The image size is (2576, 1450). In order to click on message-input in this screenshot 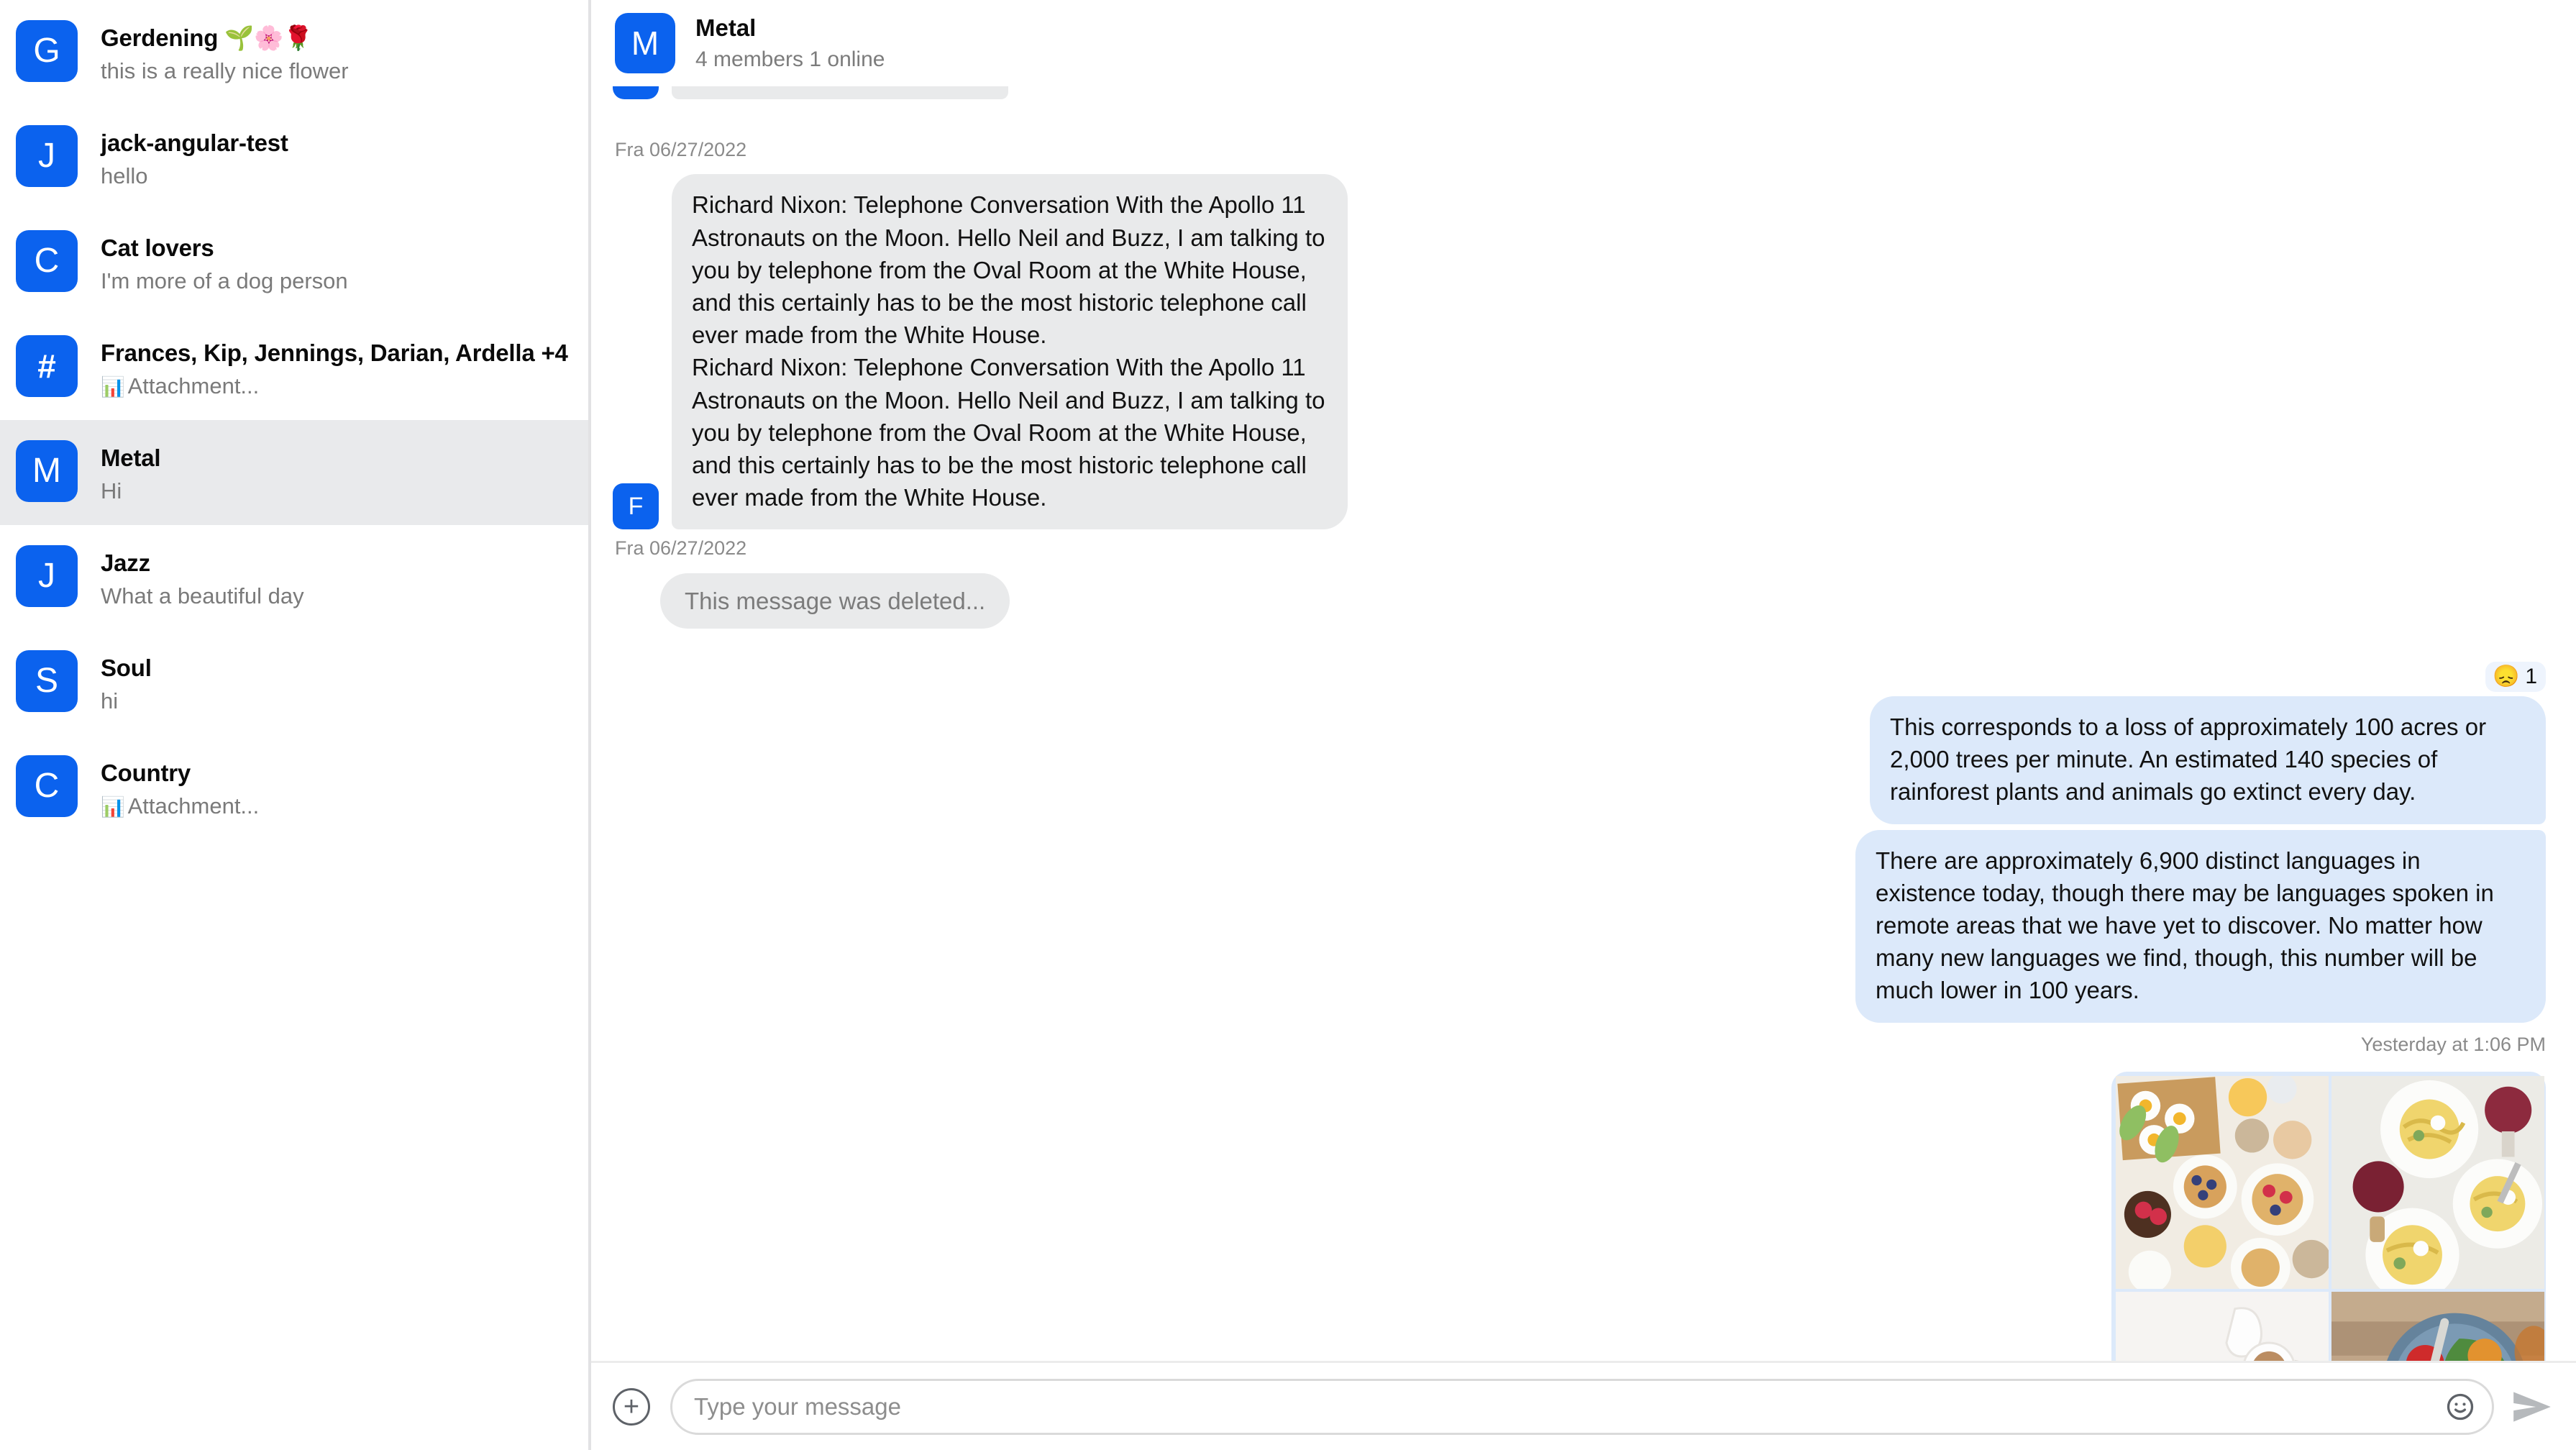, I will do `click(1569, 1406)`.